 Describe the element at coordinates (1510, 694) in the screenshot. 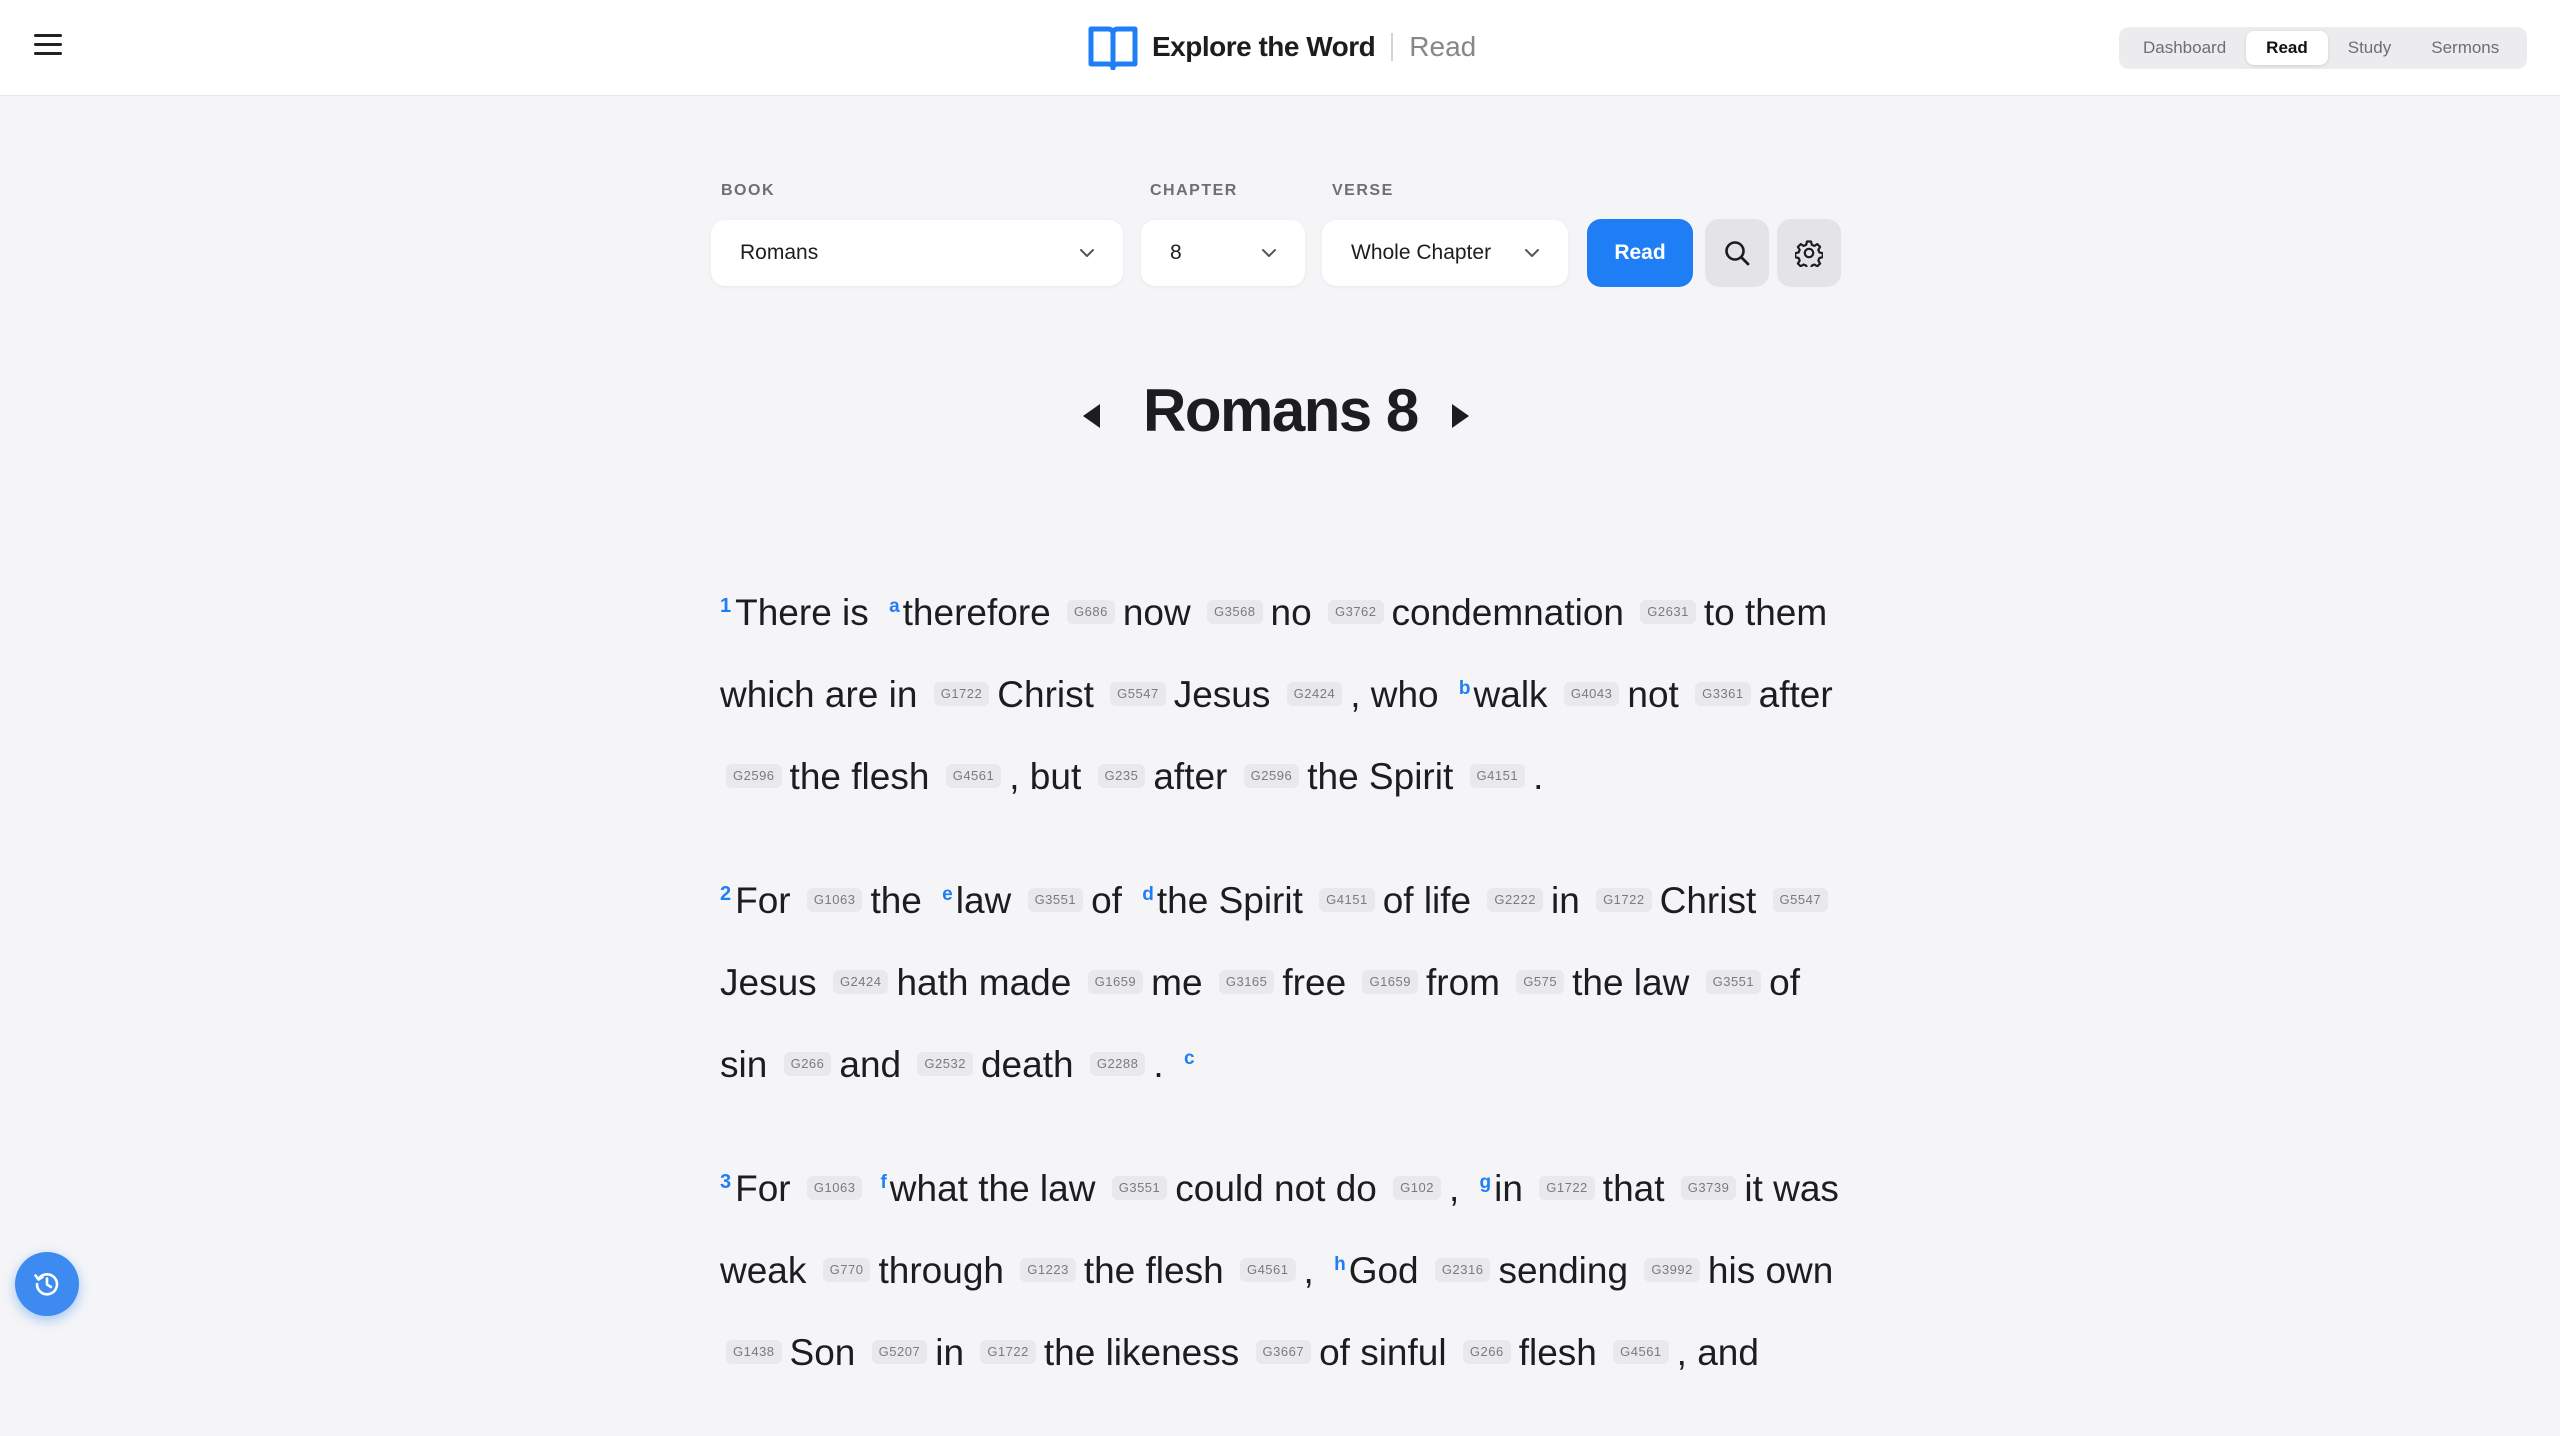

I see `verse-word: walk` at that location.